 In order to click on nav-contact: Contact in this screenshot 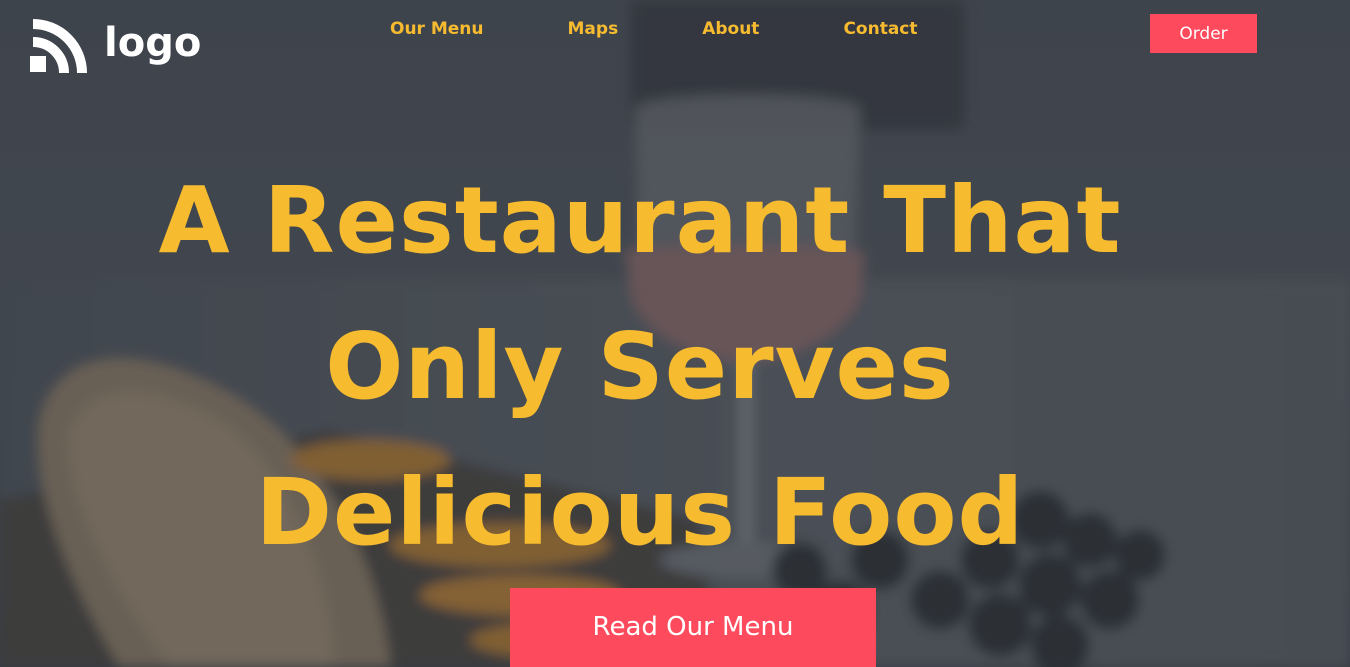, I will do `click(880, 29)`.